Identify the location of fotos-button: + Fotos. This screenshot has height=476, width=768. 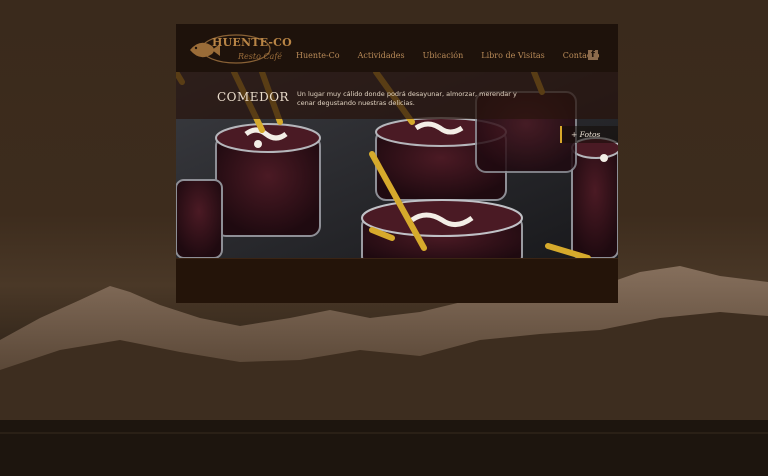
(589, 134).